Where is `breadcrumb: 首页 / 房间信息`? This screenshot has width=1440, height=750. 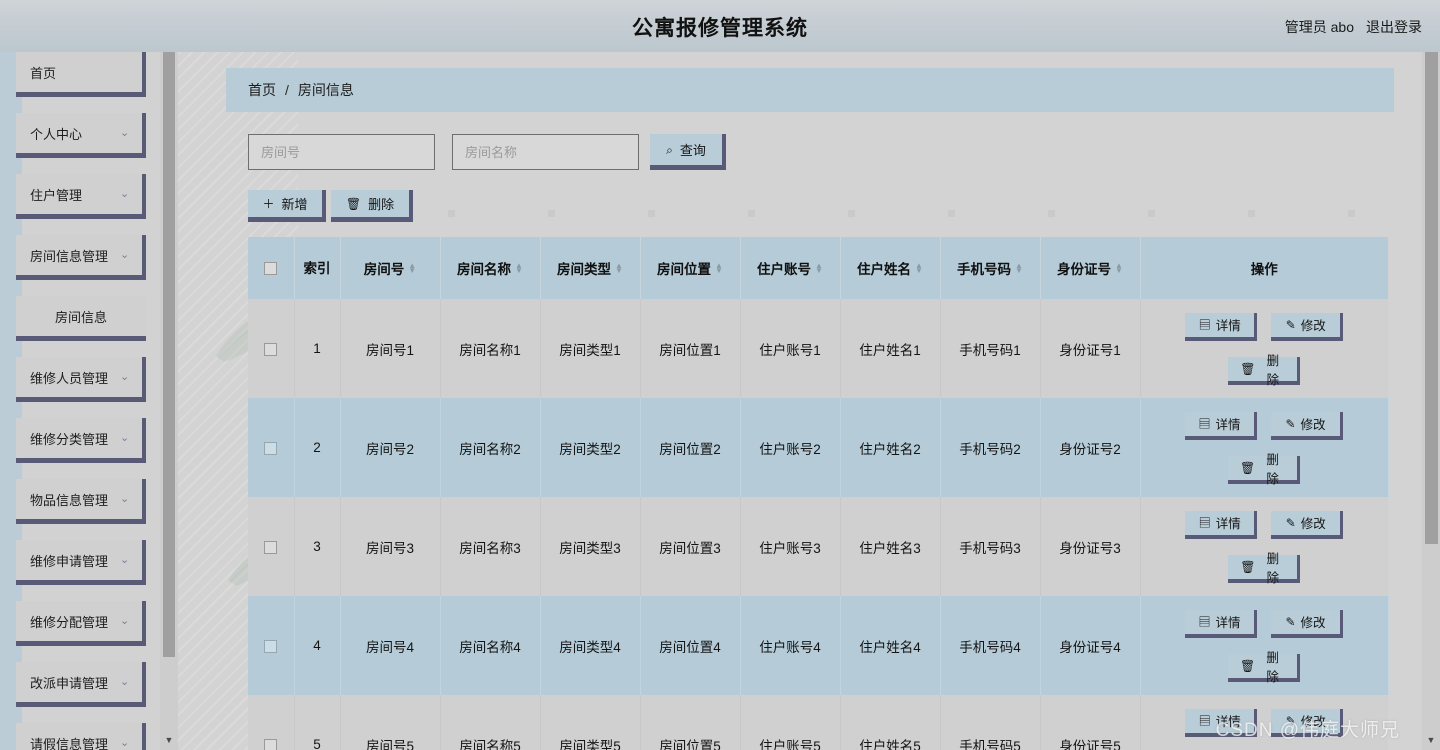 breadcrumb: 首页 / 房间信息 is located at coordinates (810, 90).